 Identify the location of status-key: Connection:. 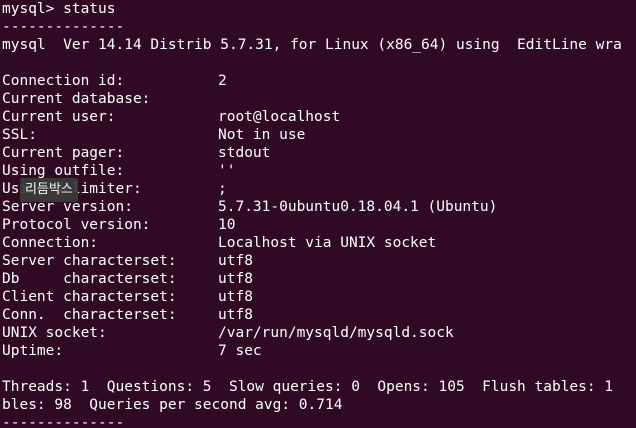
(50, 243).